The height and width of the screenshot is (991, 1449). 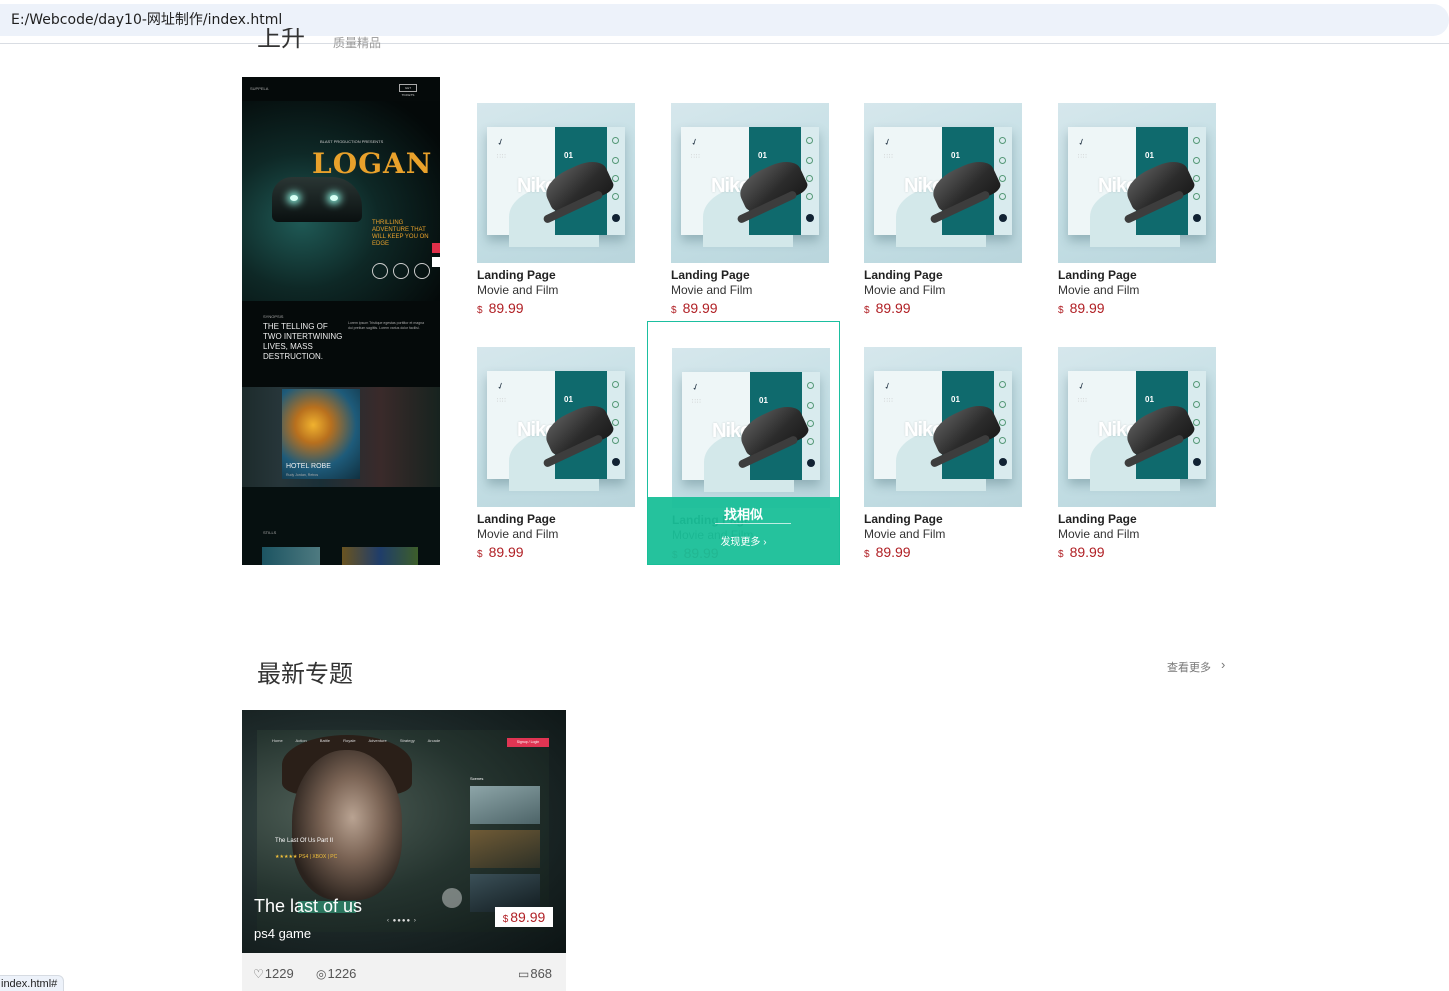 What do you see at coordinates (743, 513) in the screenshot?
I see `find-similar-button: 找相似` at bounding box center [743, 513].